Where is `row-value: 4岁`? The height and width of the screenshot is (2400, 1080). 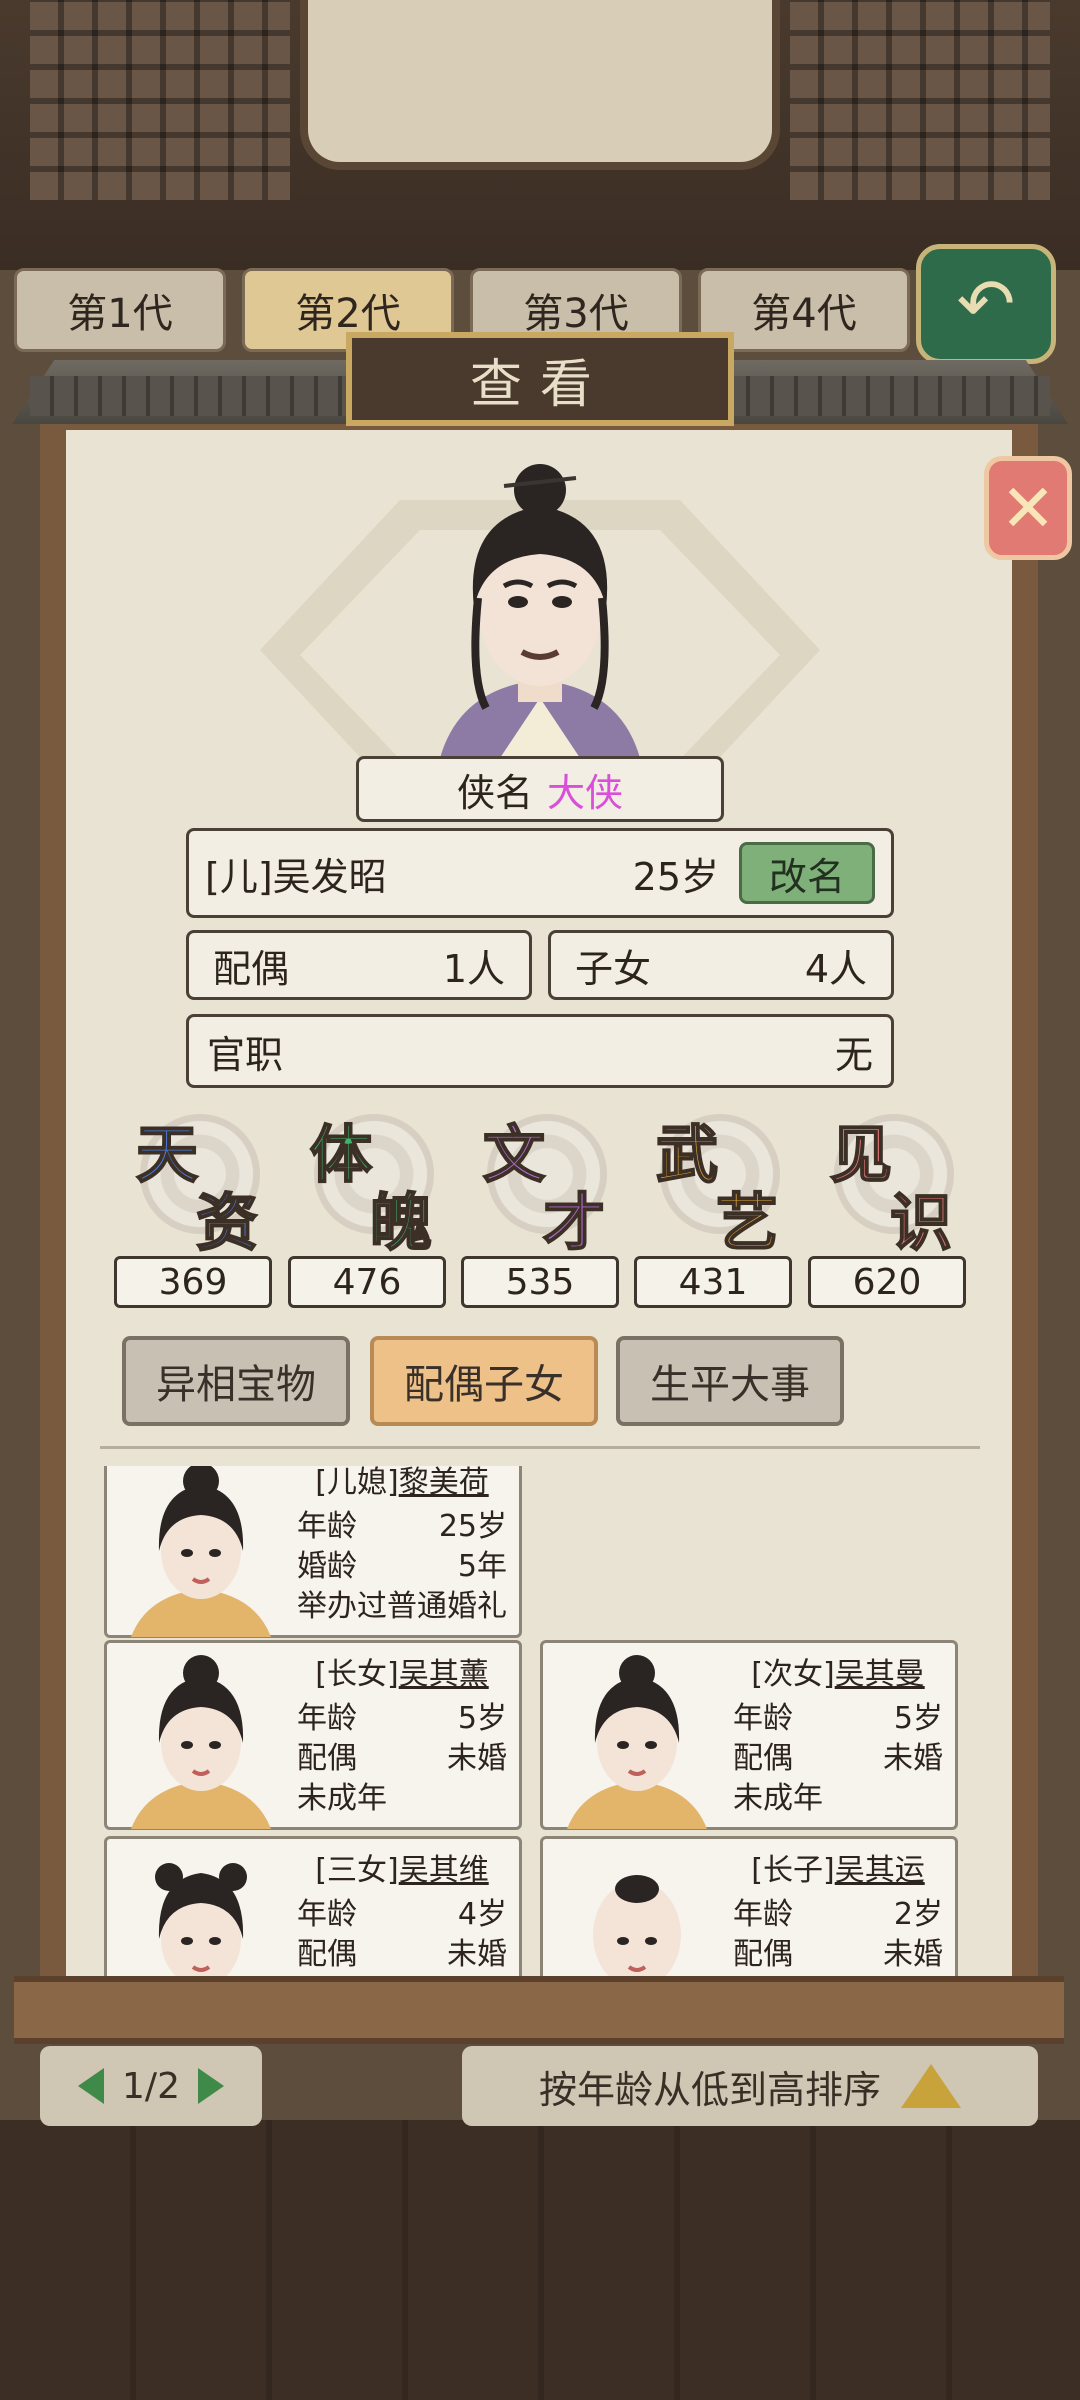
row-value: 4岁 is located at coordinates (482, 1914).